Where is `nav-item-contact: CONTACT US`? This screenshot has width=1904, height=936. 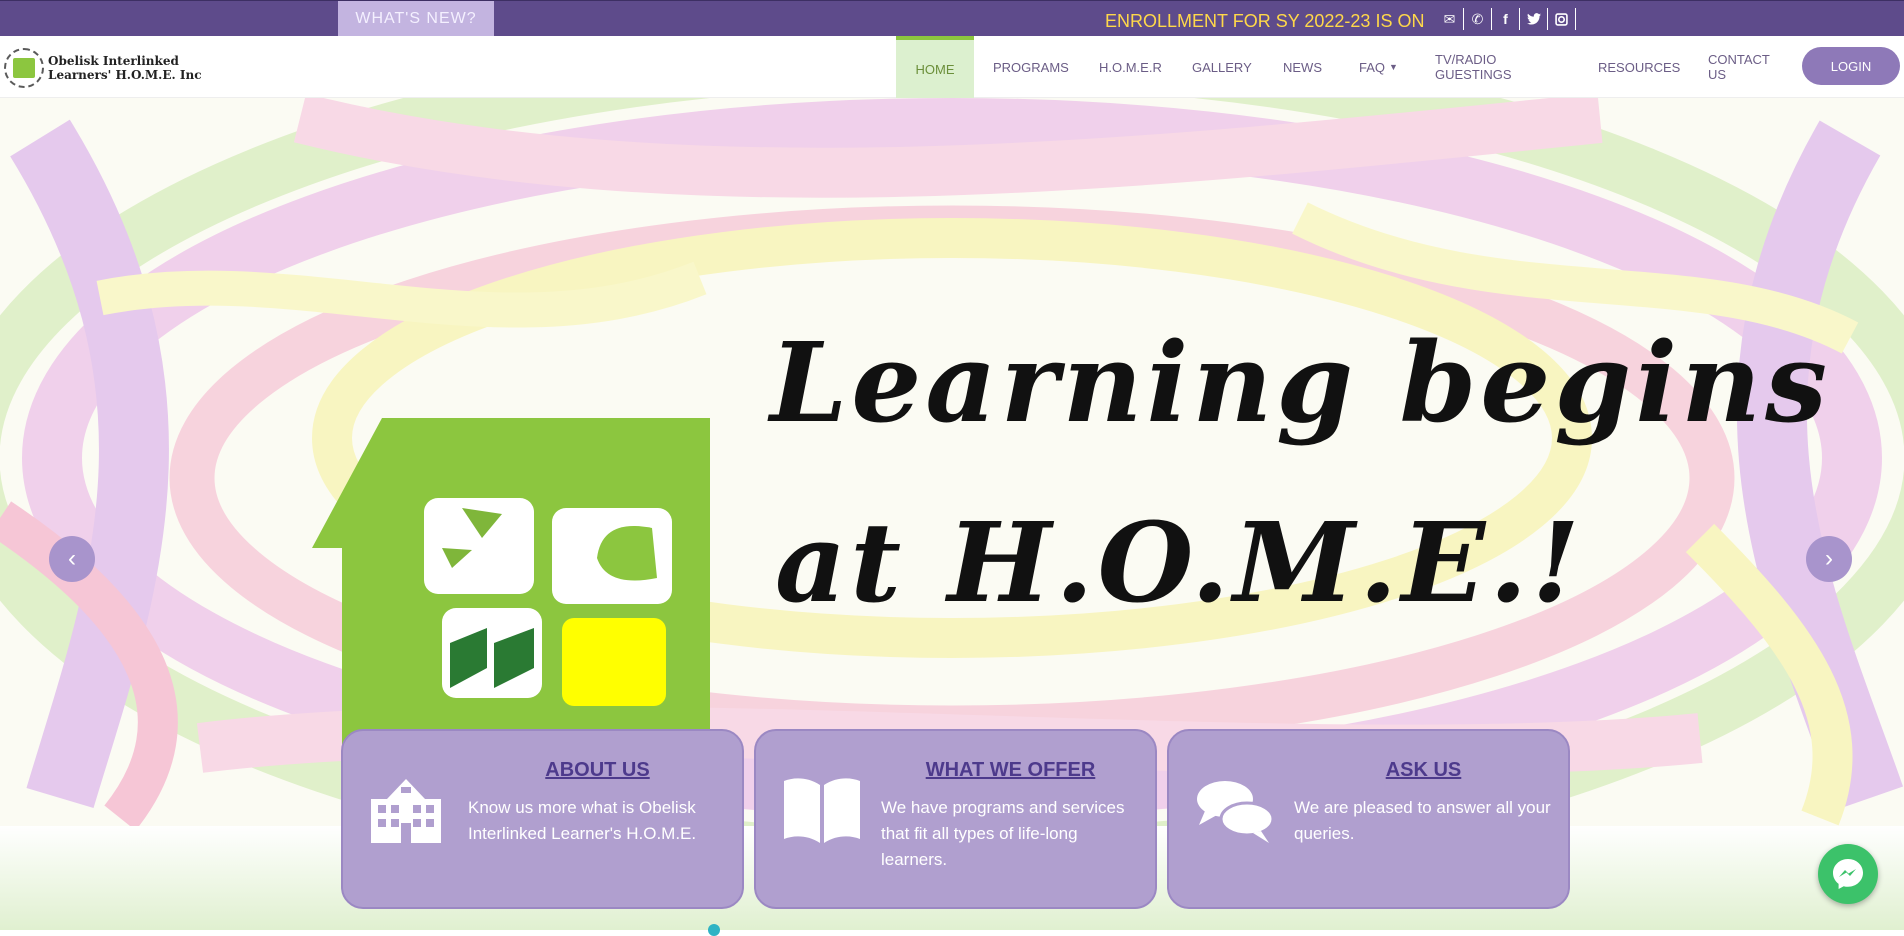 nav-item-contact: CONTACT US is located at coordinates (1739, 67).